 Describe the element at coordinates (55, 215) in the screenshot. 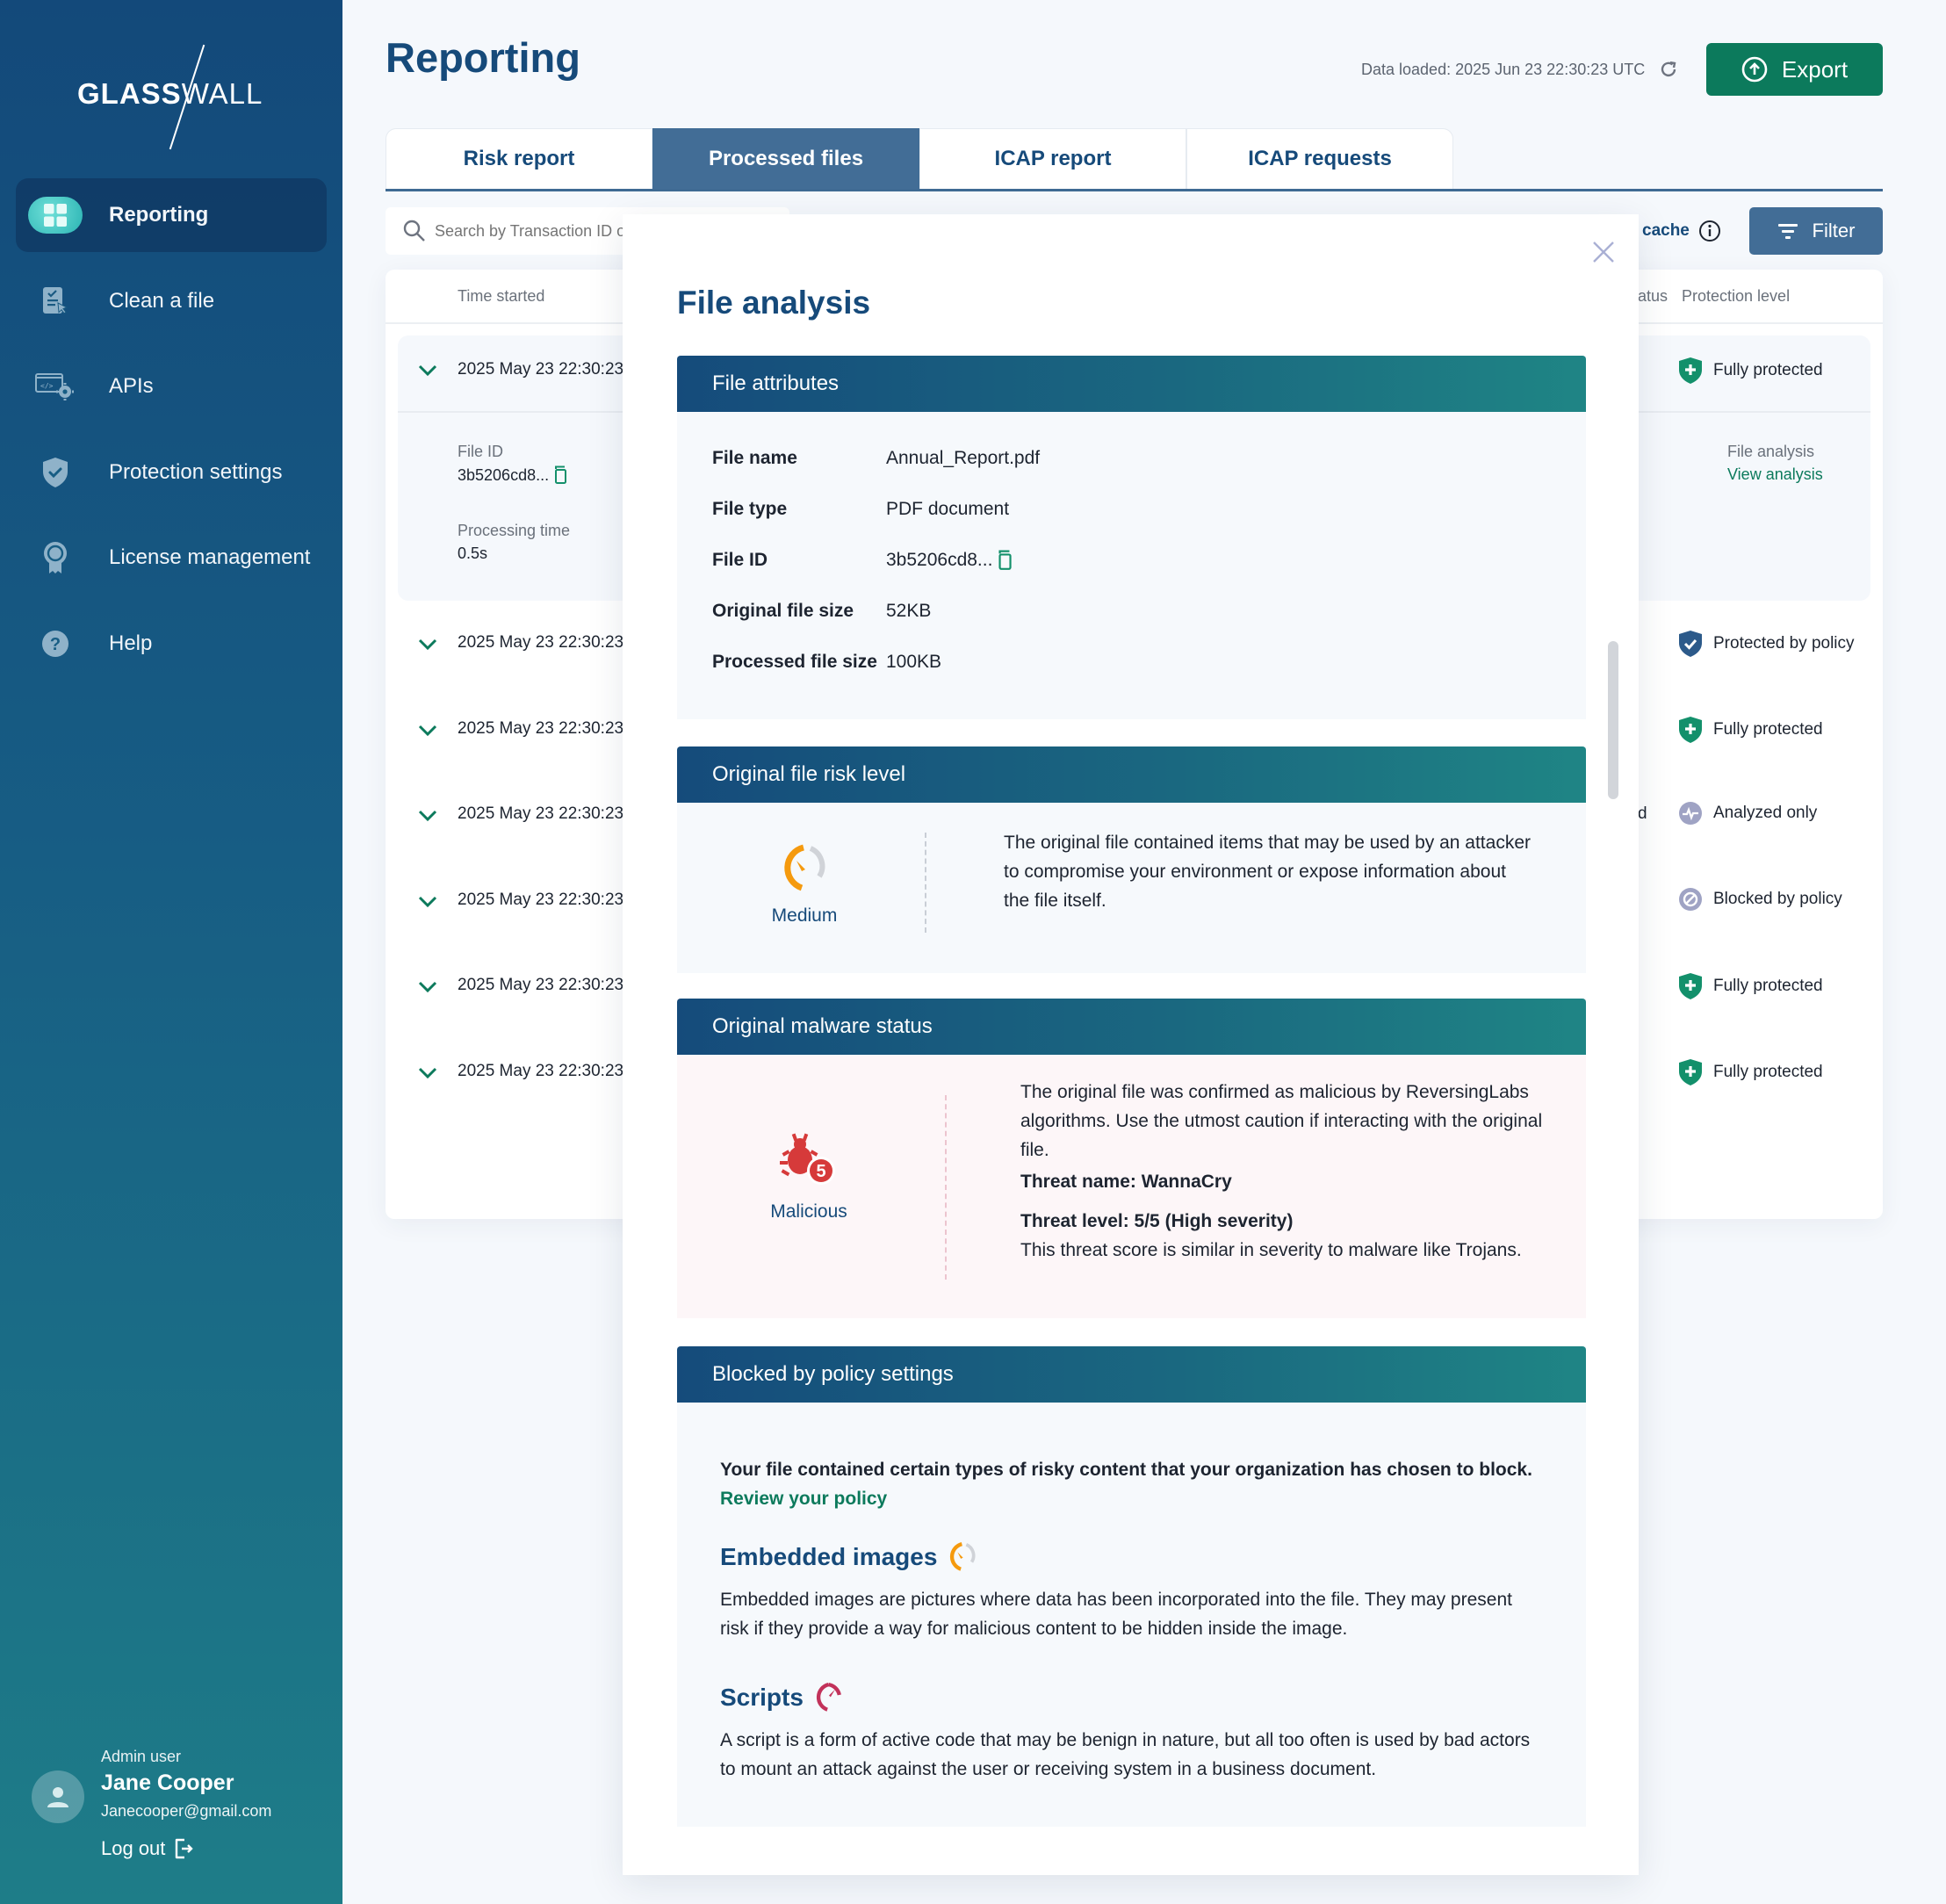

I see `dashboard-grid-icon` at that location.